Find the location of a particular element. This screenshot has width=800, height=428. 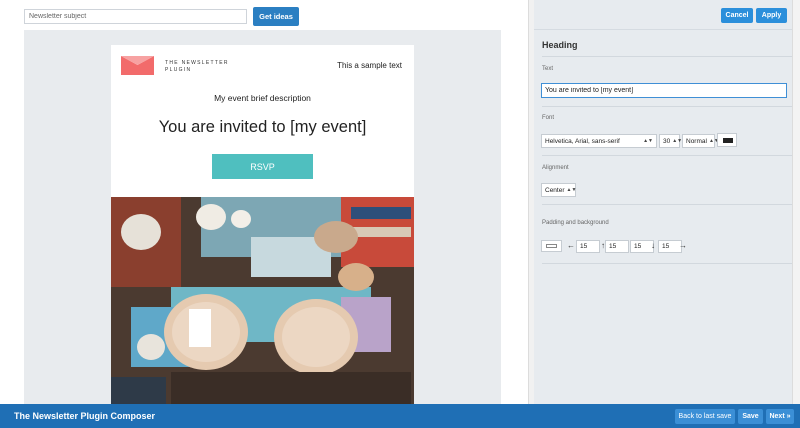

font-size-select: 30 ▲▼ is located at coordinates (671, 141).